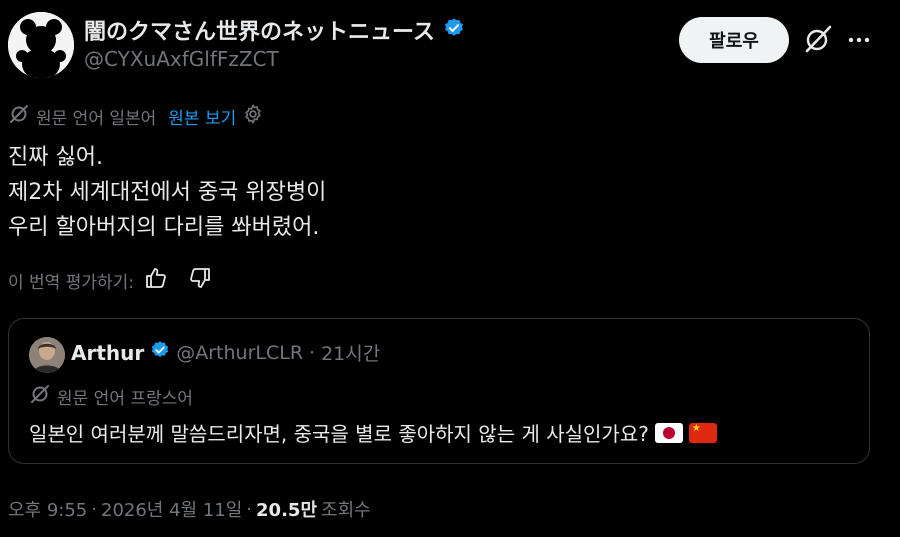 This screenshot has width=900, height=537. I want to click on show-original-link: 원본 보기, so click(202, 116).